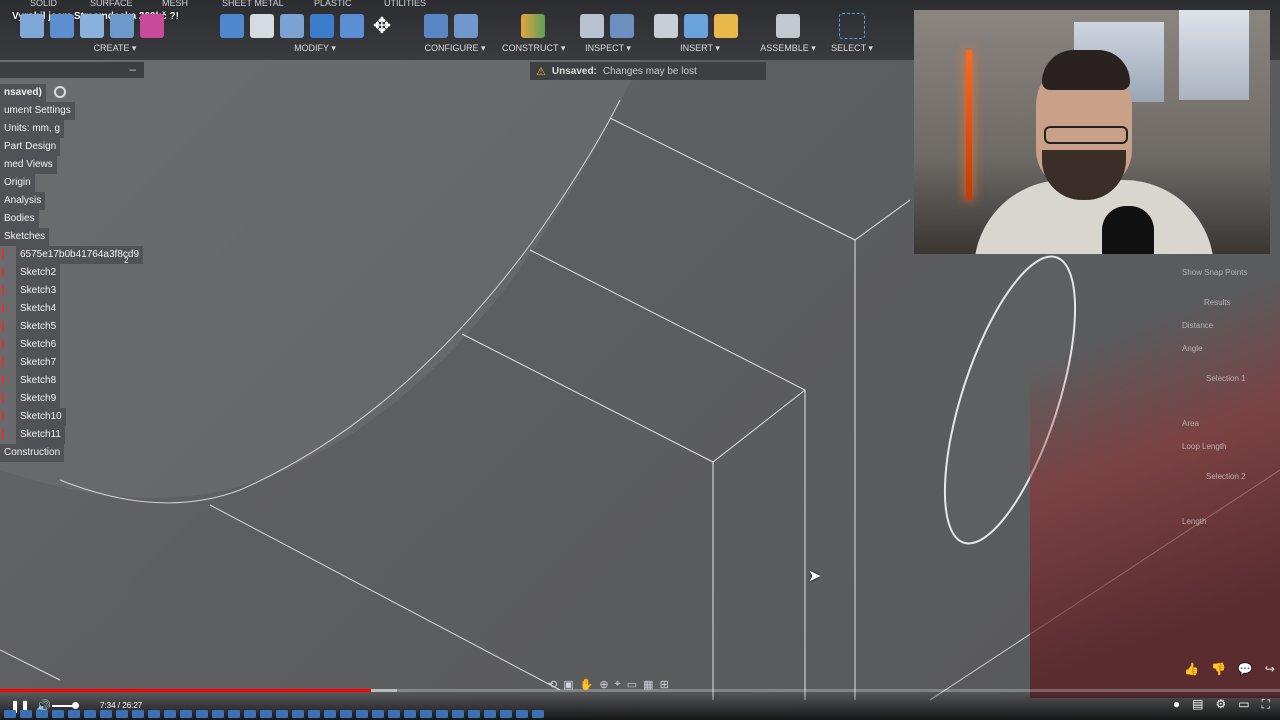 The width and height of the screenshot is (1280, 720). Describe the element at coordinates (405, 4) in the screenshot. I see `tab-utilities: UTILITIES` at that location.